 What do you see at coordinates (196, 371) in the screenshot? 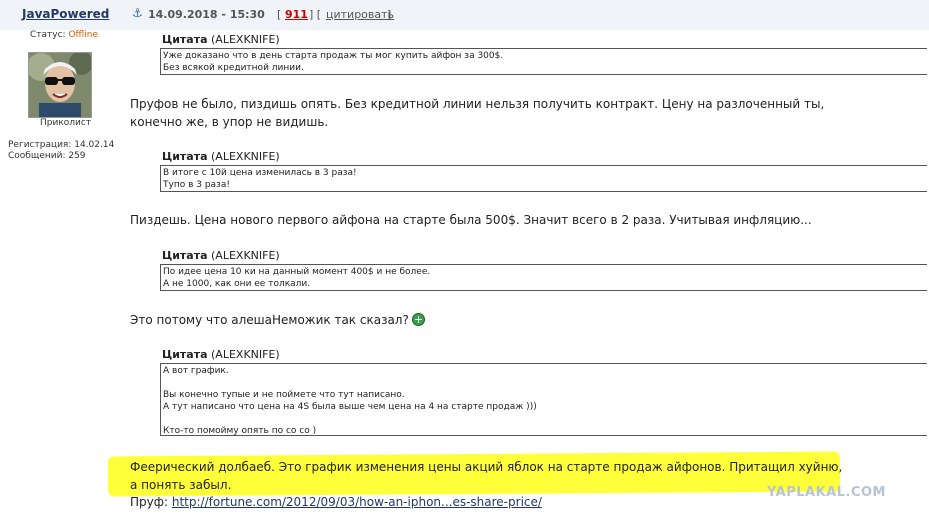
I see `quote-line: А вот график.` at bounding box center [196, 371].